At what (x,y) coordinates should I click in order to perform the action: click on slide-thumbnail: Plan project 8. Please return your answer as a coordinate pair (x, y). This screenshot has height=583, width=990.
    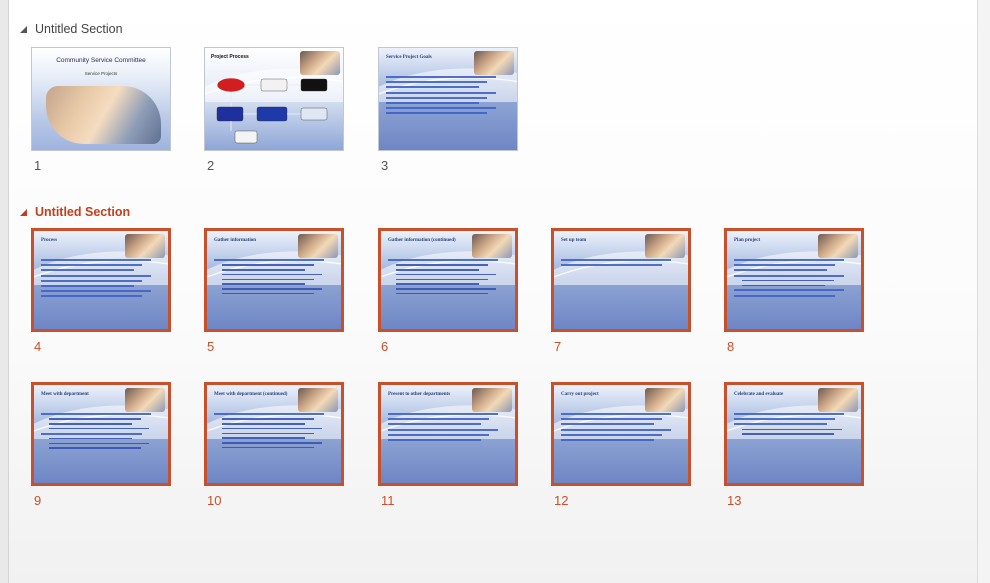
    Looking at the image, I should click on (794, 292).